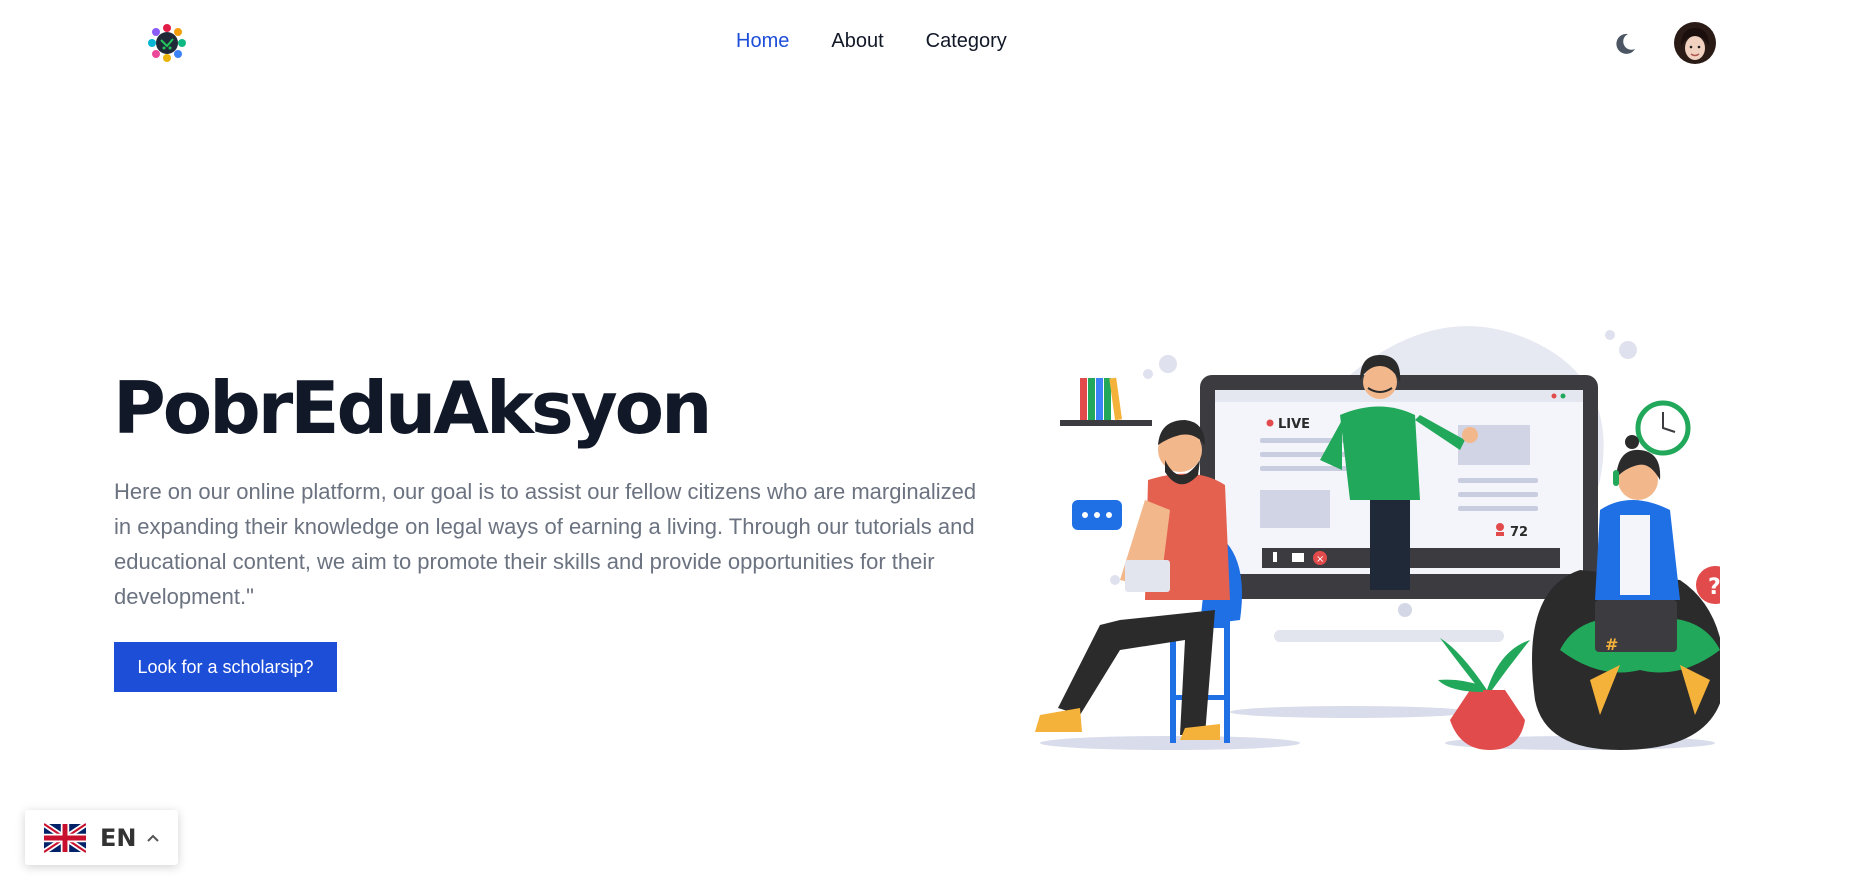 The image size is (1855, 892). What do you see at coordinates (1611, 644) in the screenshot?
I see `hash-symbol: #` at bounding box center [1611, 644].